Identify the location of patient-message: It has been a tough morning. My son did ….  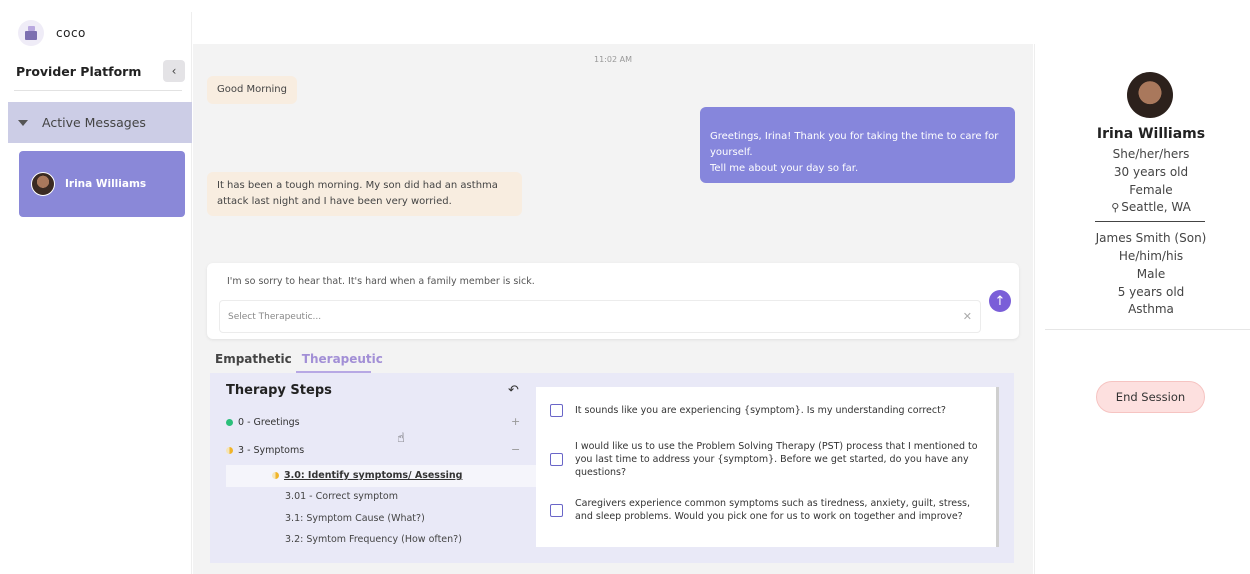
(364, 194).